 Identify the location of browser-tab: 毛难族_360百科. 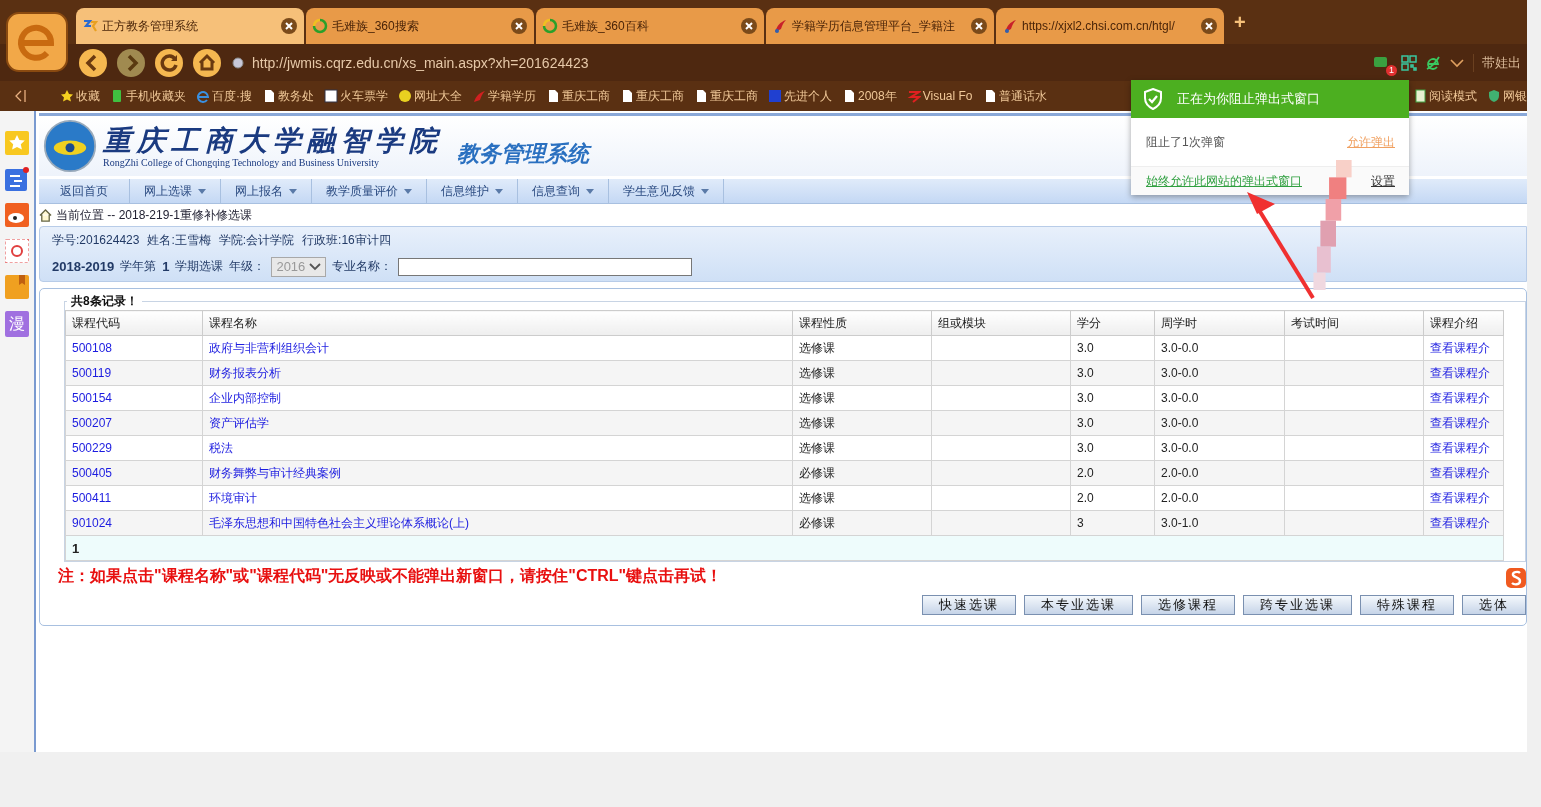
(650, 26).